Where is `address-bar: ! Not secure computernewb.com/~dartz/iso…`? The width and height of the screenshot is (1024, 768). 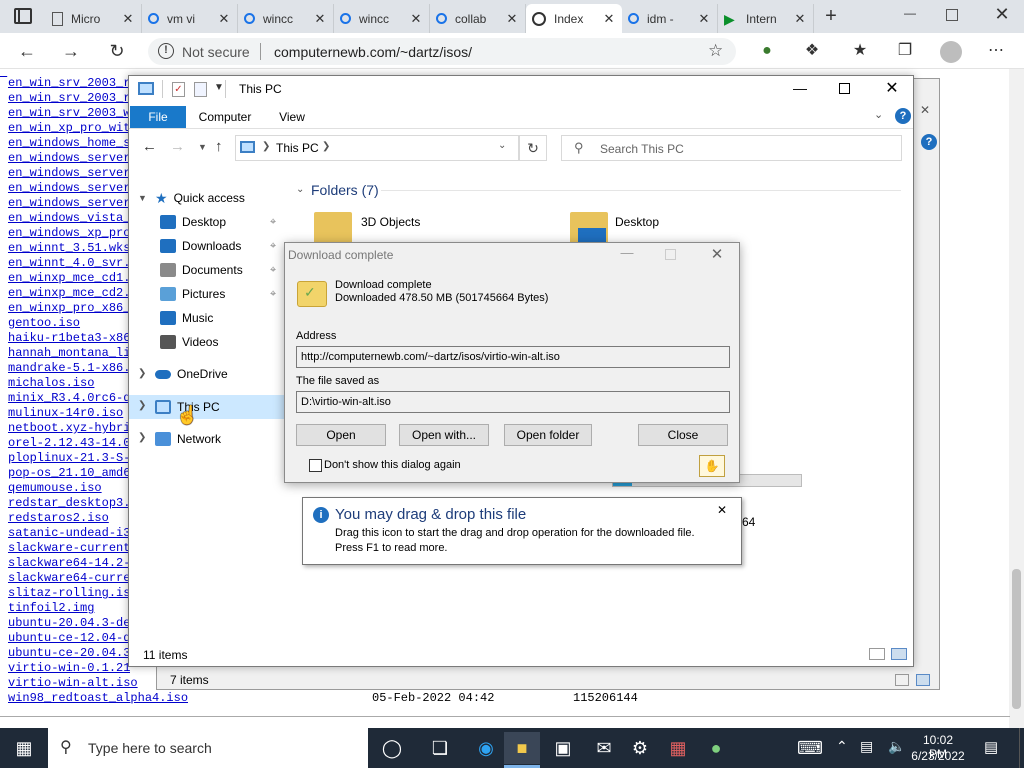
address-bar: ! Not secure computernewb.com/~dartz/iso… is located at coordinates (442, 51).